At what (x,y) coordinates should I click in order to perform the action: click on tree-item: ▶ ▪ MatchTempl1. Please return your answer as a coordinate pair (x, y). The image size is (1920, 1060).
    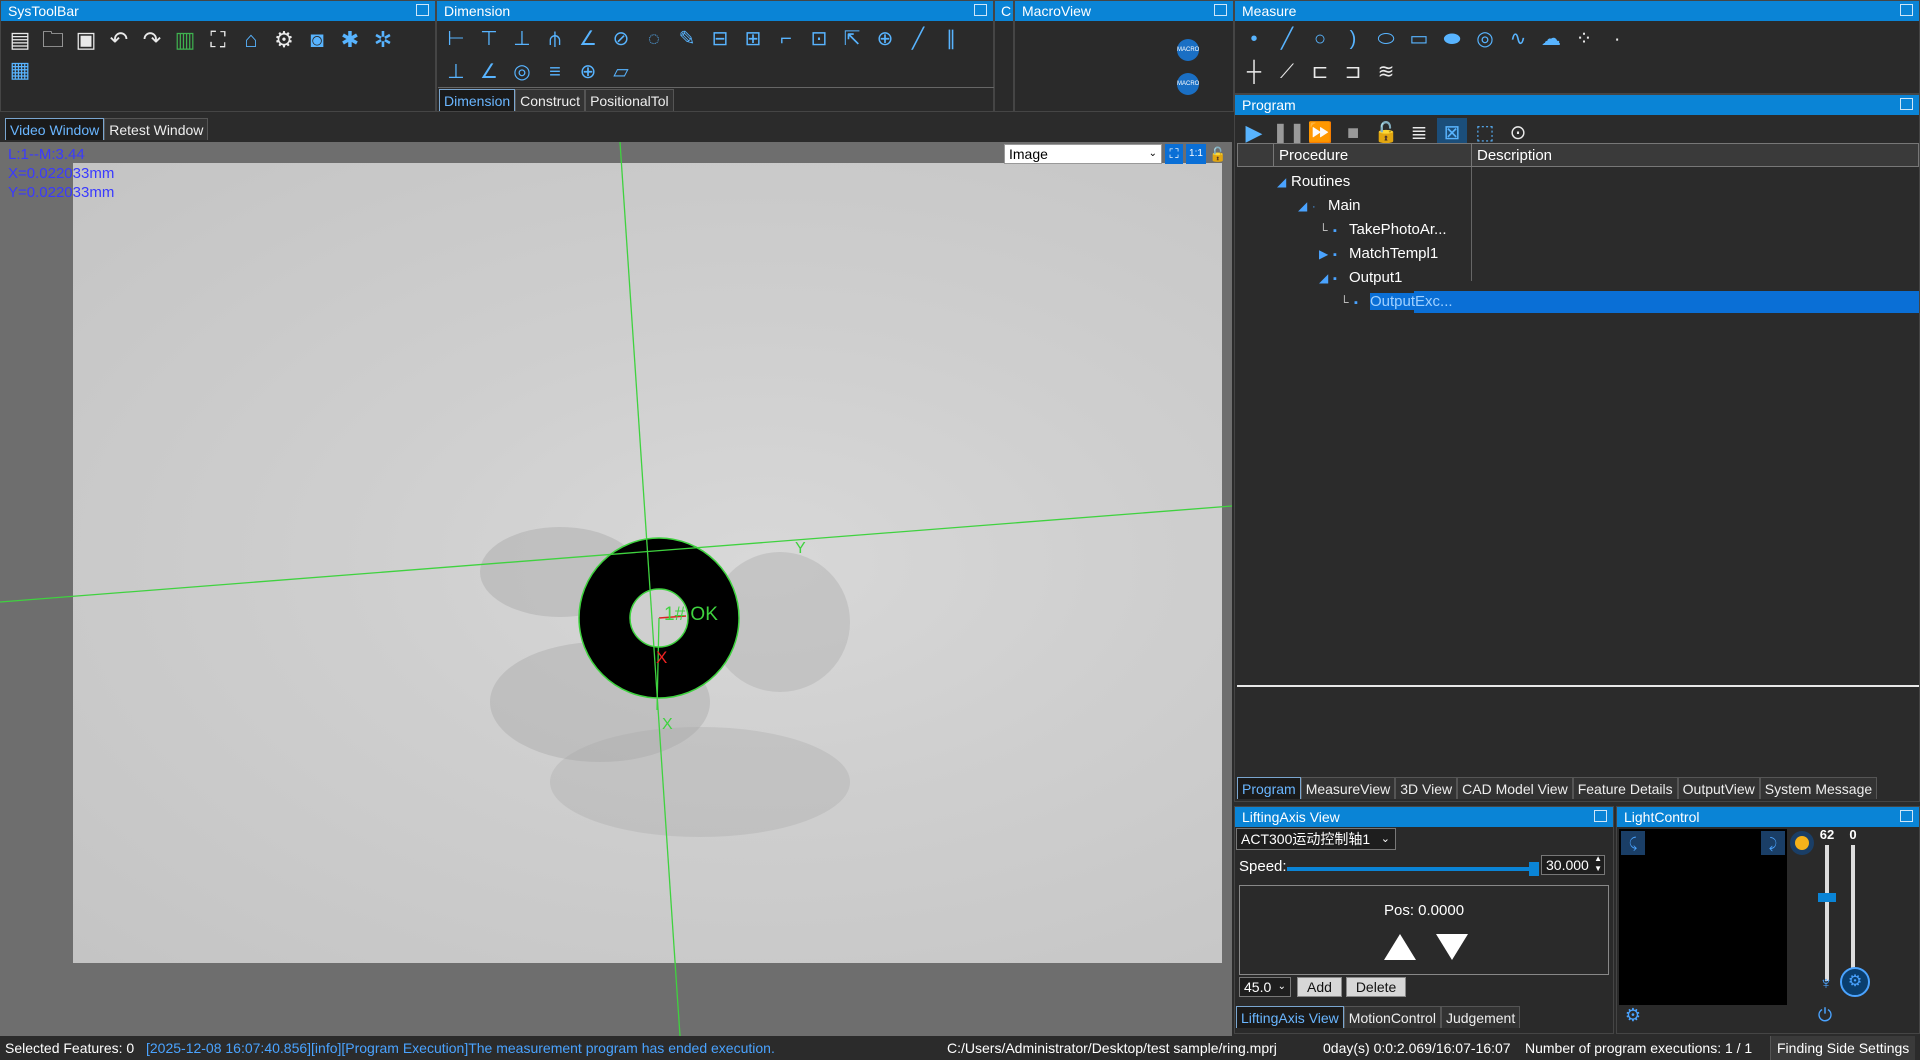
    Looking at the image, I should click on (1578, 254).